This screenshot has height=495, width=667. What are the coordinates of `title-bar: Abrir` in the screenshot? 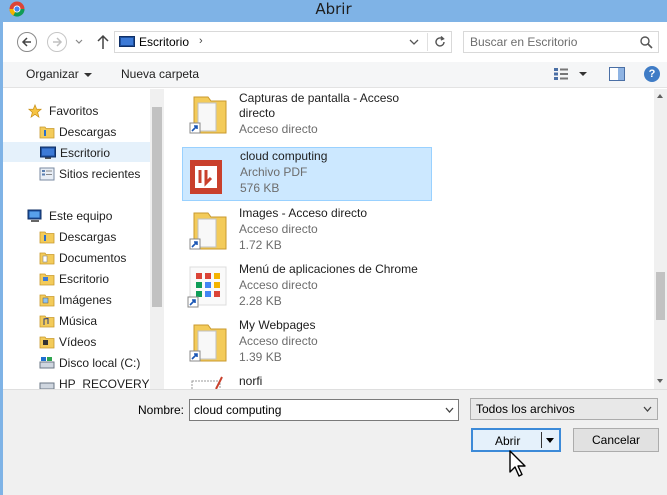 It's located at (333, 11).